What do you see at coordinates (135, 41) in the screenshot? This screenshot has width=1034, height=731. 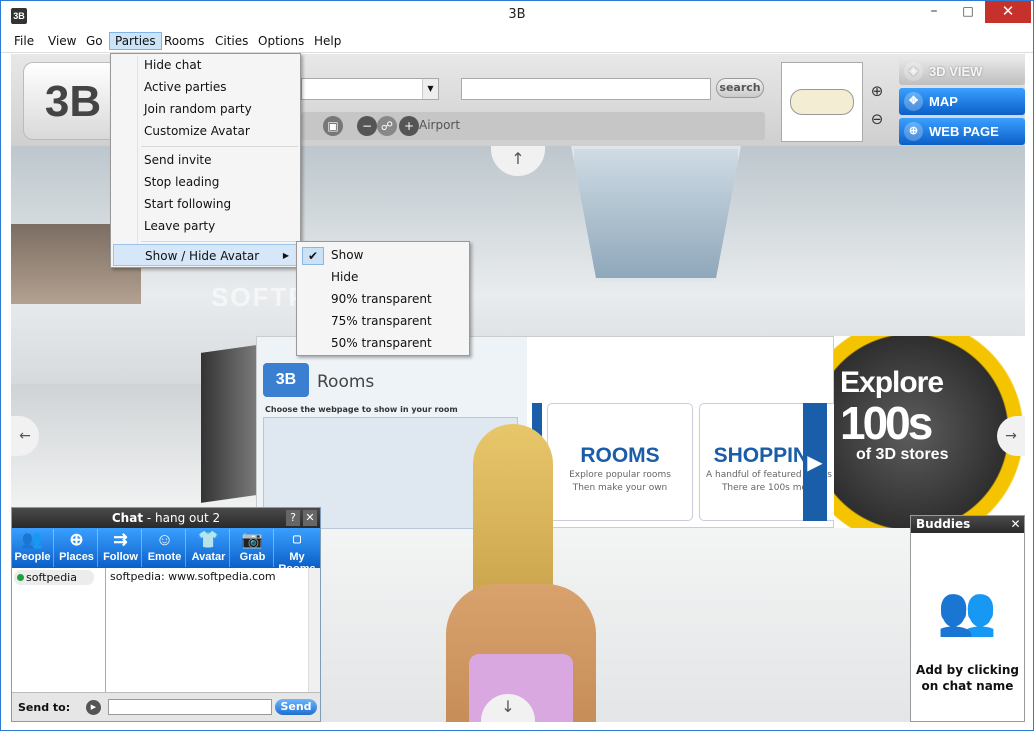 I see `menu-parties: Parties` at bounding box center [135, 41].